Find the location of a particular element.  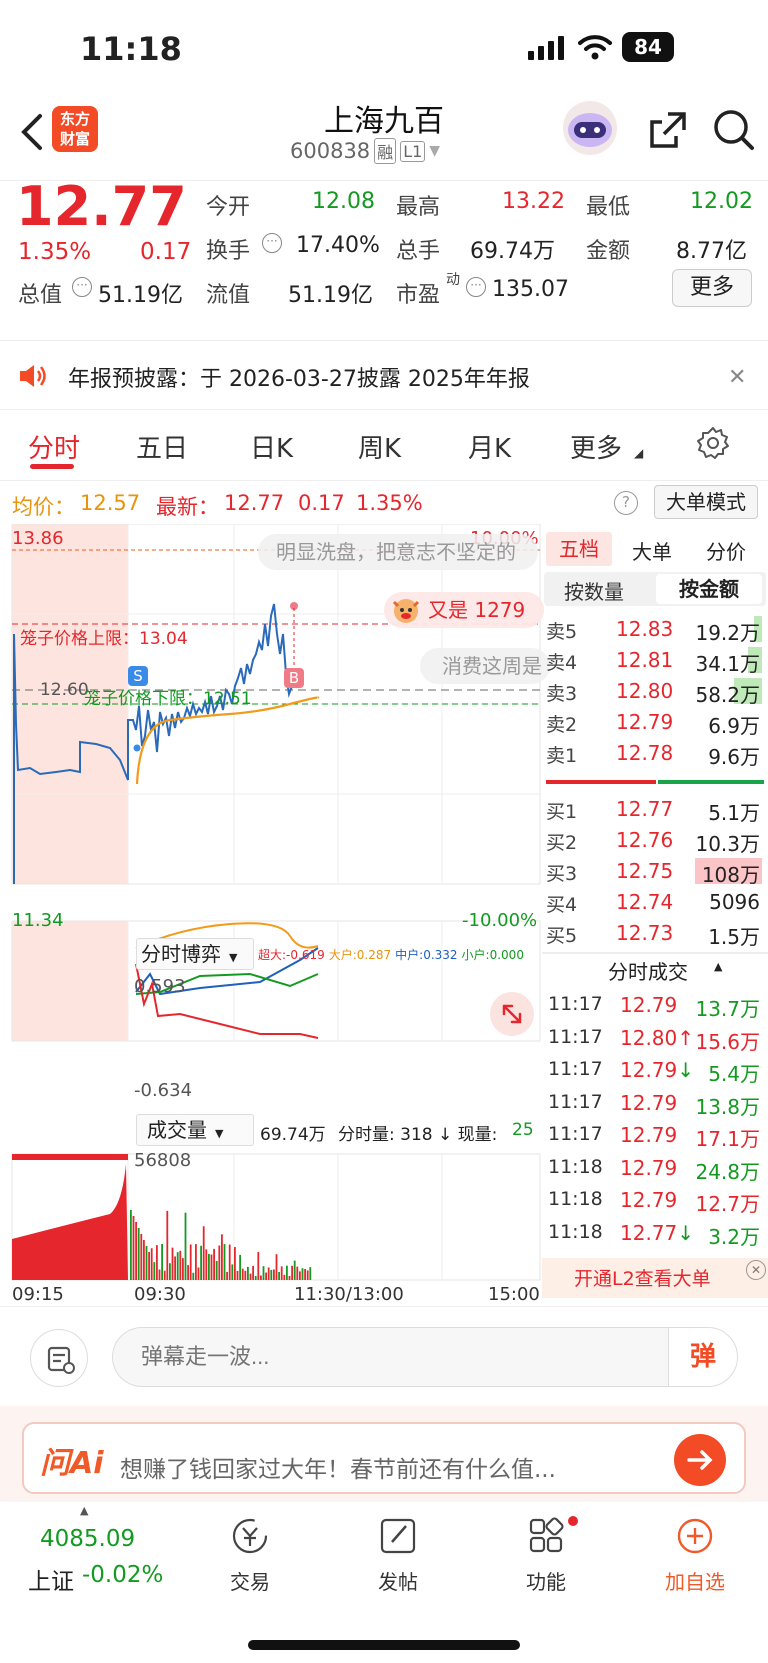

turnover-label: 换手 is located at coordinates (228, 251).